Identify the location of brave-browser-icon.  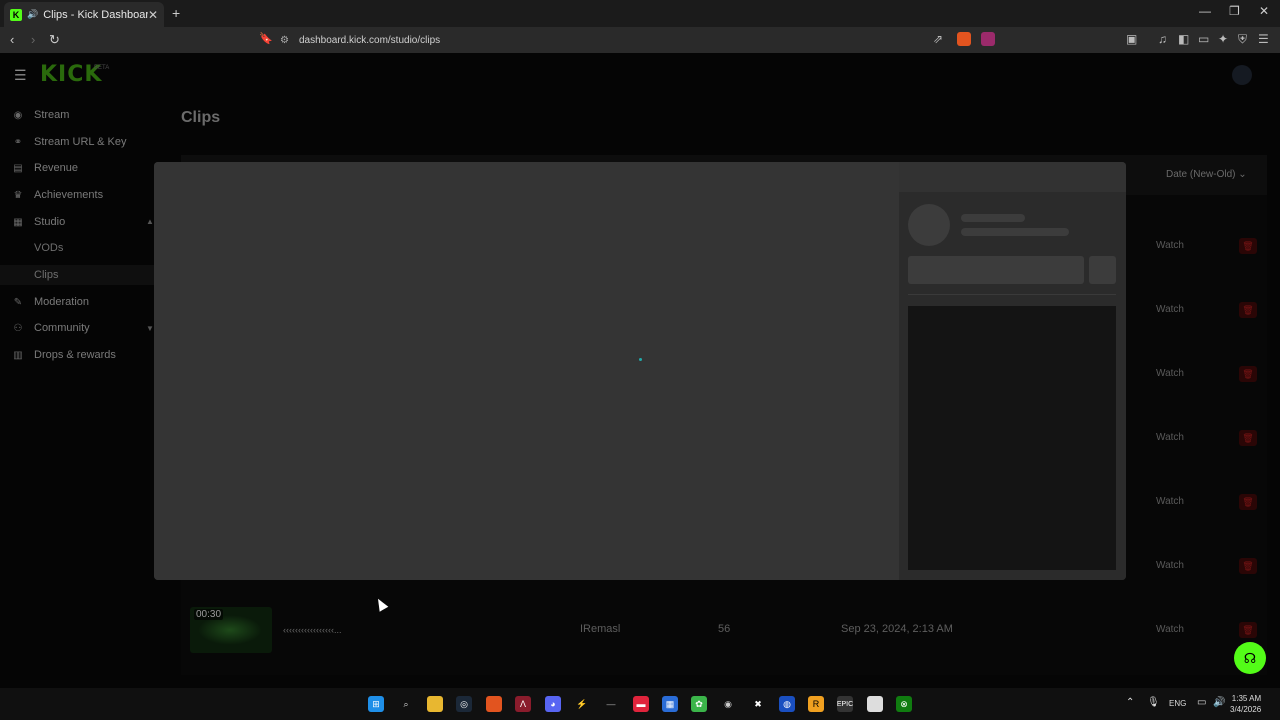
(494, 704).